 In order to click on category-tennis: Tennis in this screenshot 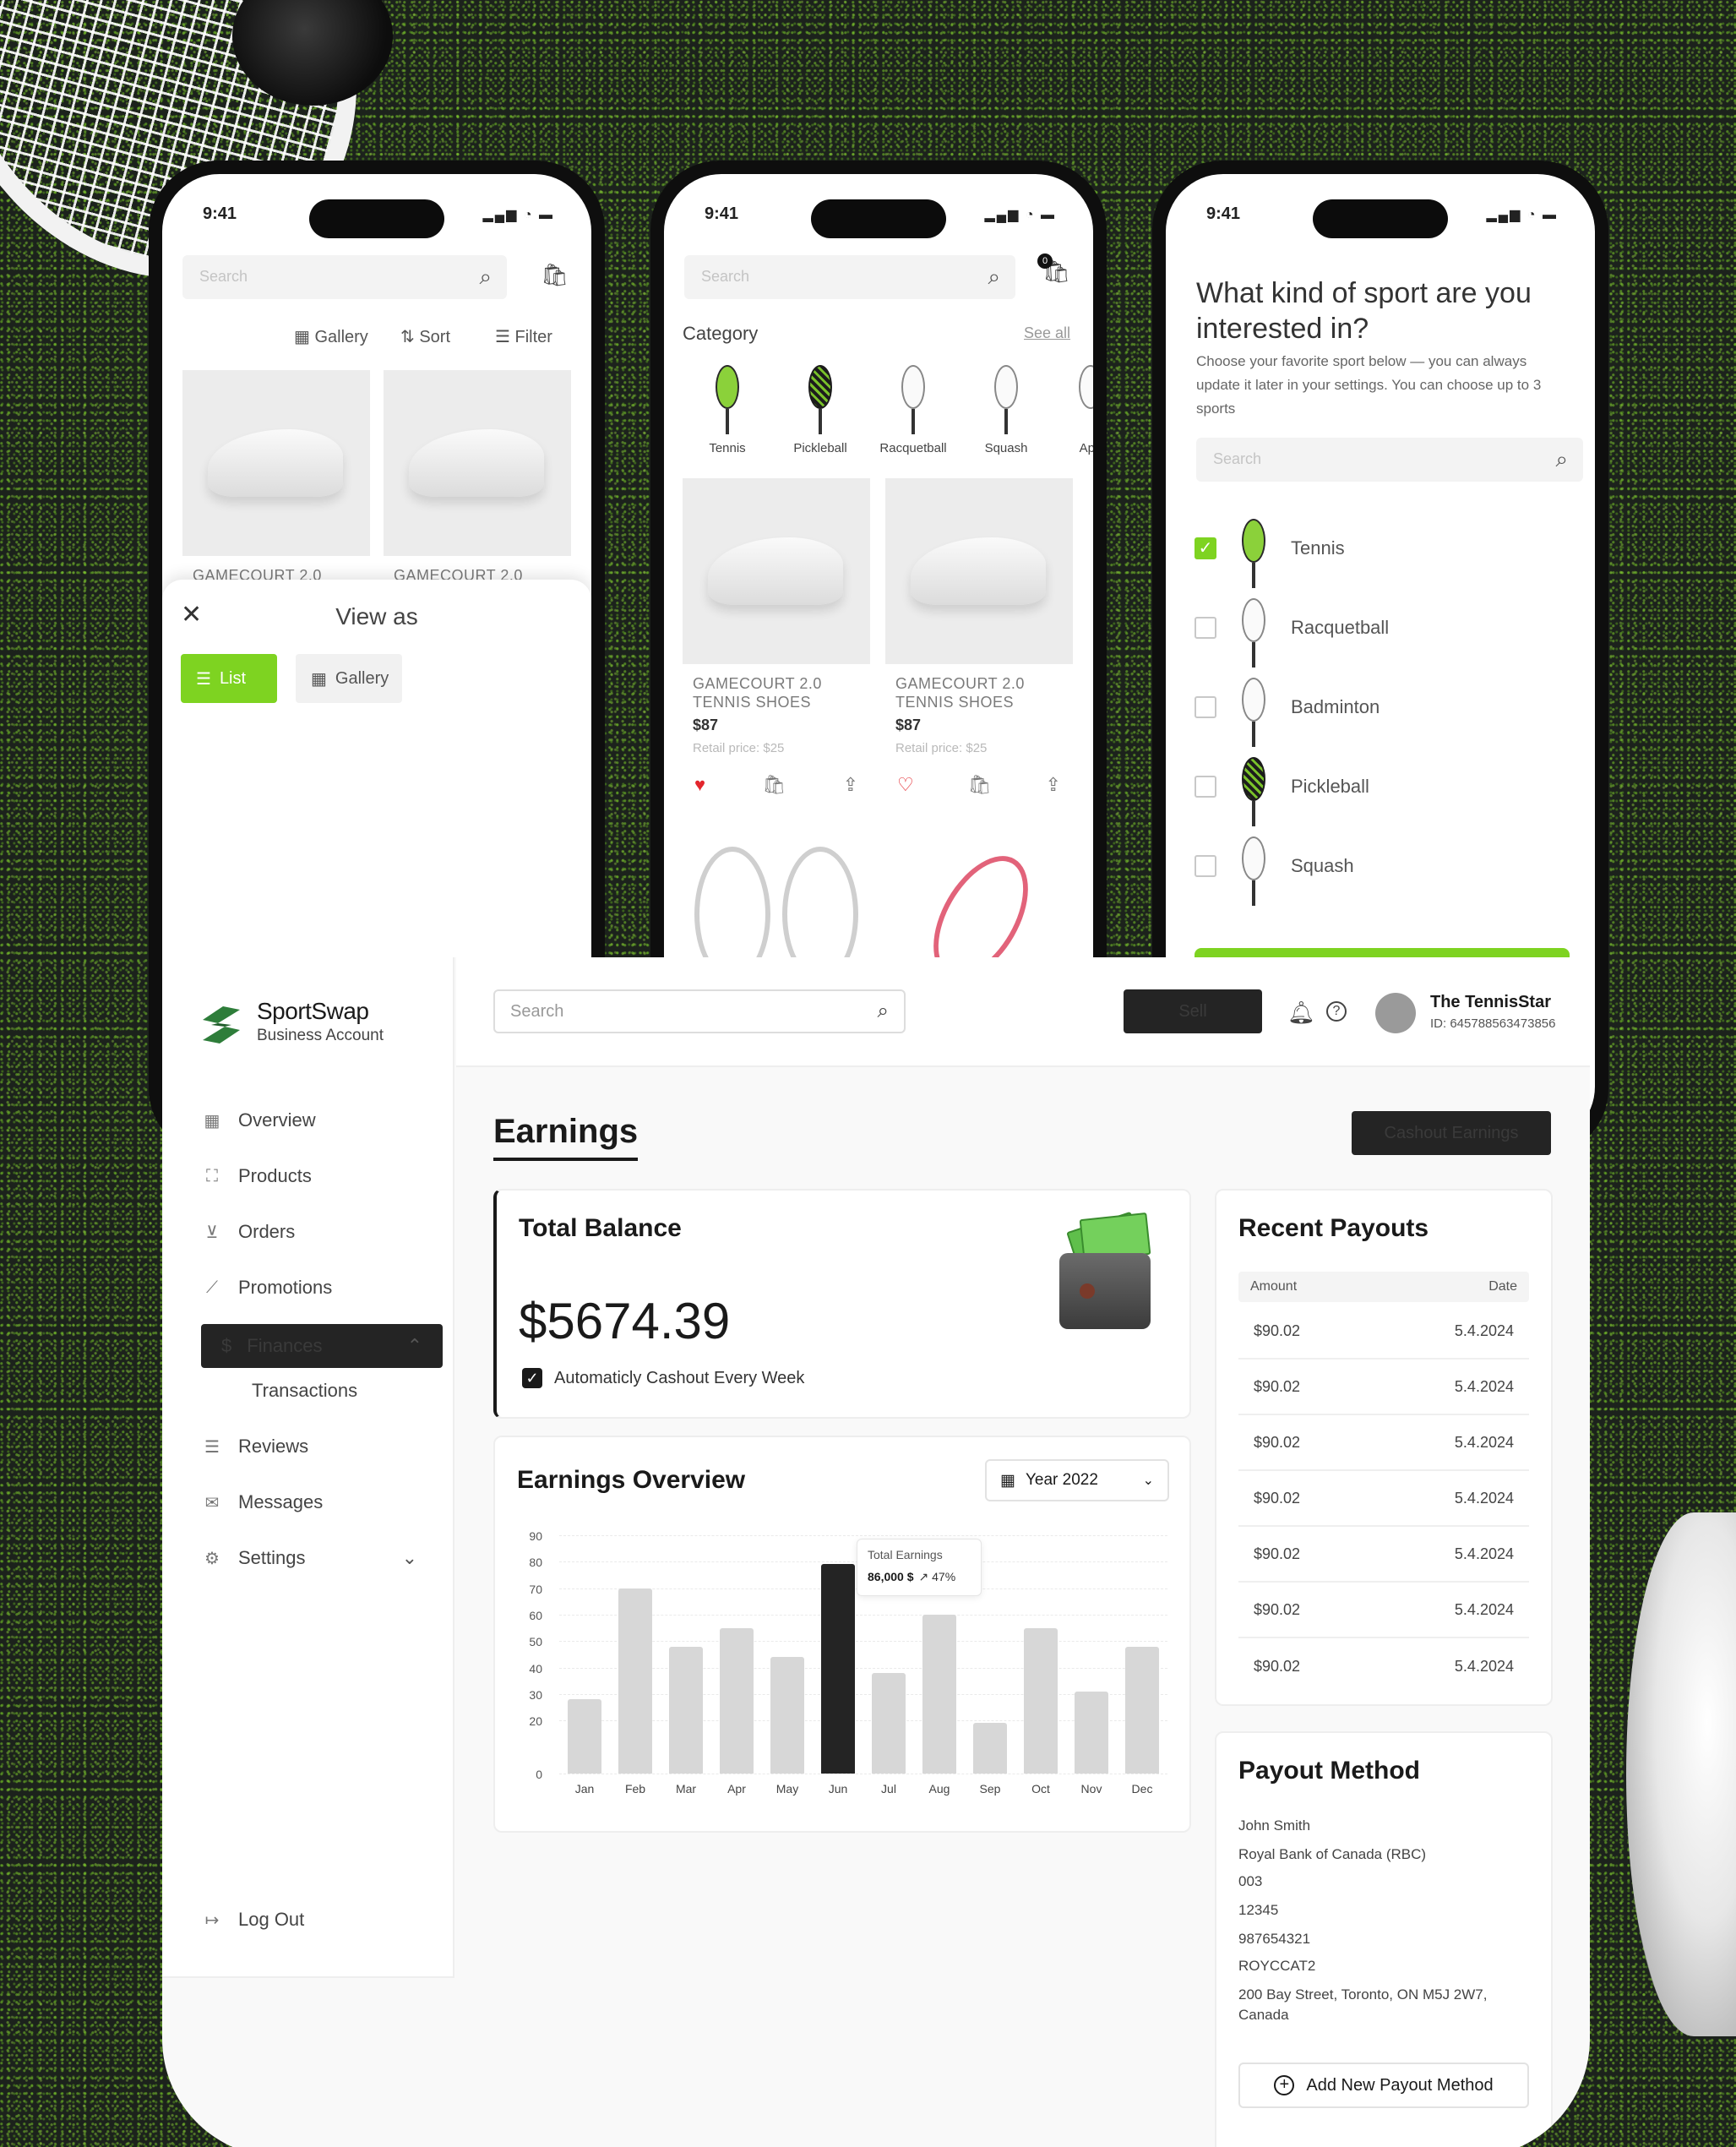, I will do `click(727, 410)`.